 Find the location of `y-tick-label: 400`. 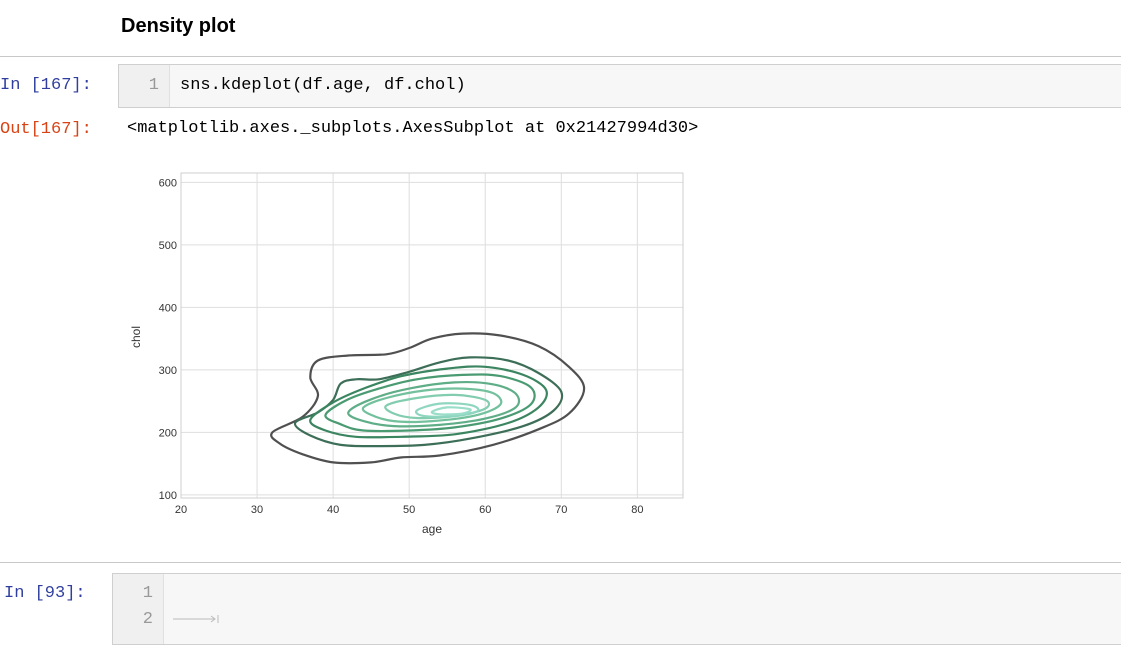

y-tick-label: 400 is located at coordinates (168, 308).